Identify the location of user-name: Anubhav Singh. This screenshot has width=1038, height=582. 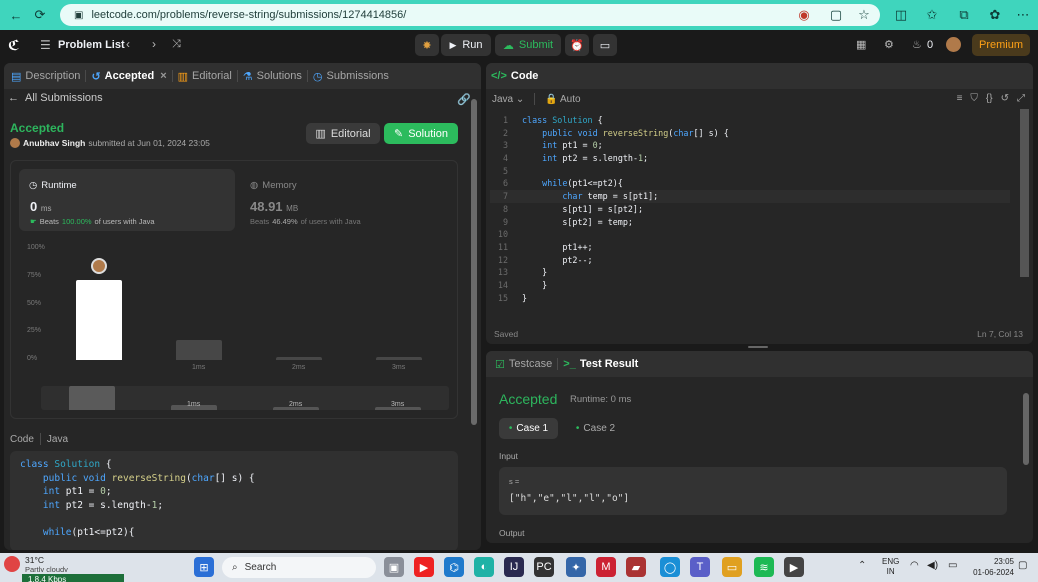
(54, 143).